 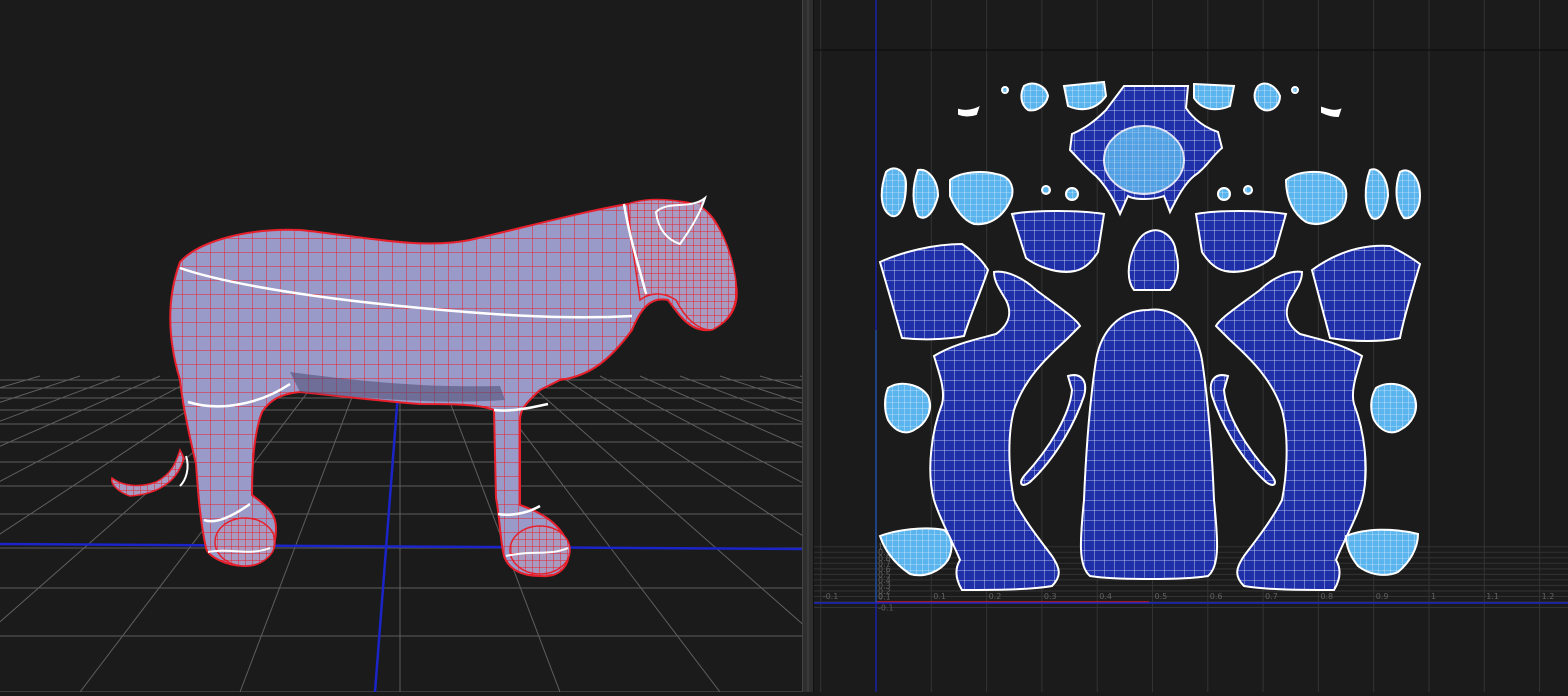 I want to click on uv-shell-dot-right, so click(x=1295, y=90).